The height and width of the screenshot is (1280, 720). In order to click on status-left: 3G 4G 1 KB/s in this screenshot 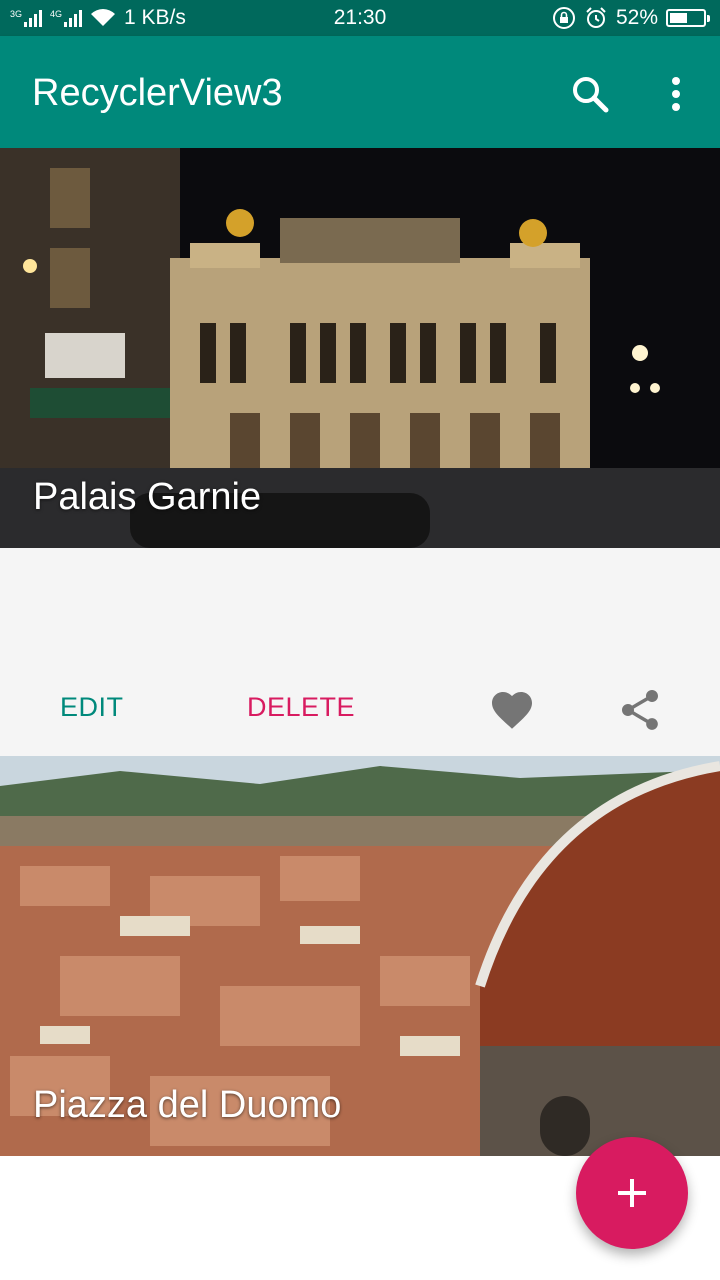, I will do `click(98, 18)`.